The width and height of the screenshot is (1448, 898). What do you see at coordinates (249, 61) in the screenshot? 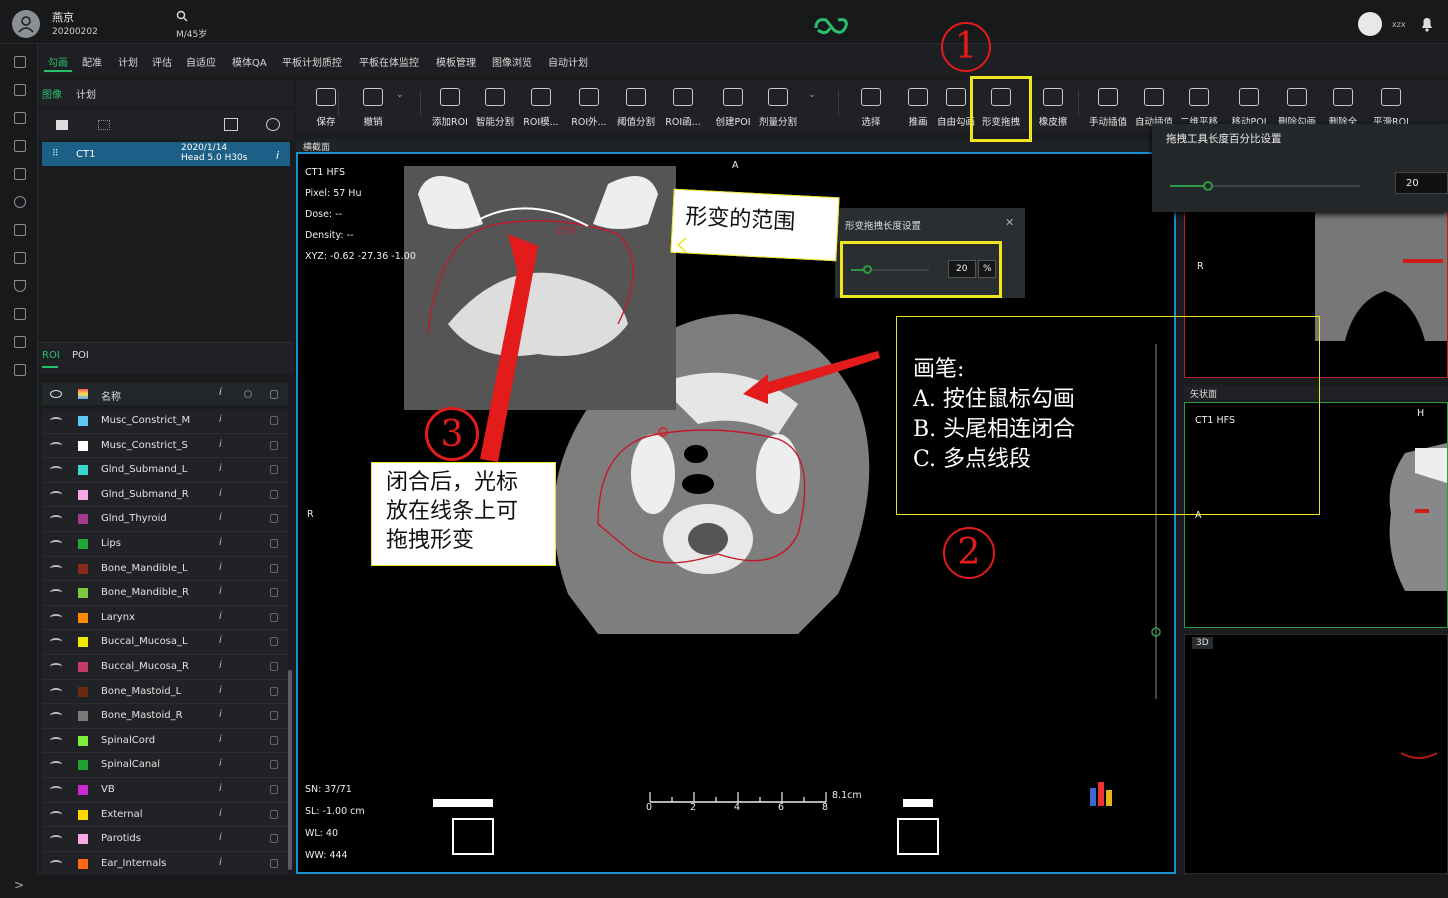
I see `menu-phantom-qa: 模体QA` at bounding box center [249, 61].